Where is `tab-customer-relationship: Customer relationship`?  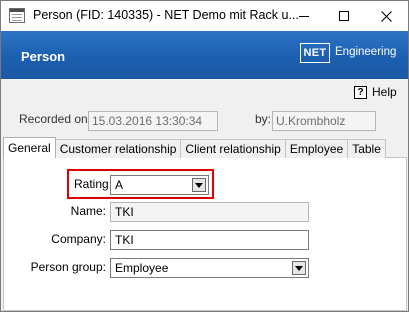
tab-customer-relationship: Customer relationship is located at coordinates (118, 148).